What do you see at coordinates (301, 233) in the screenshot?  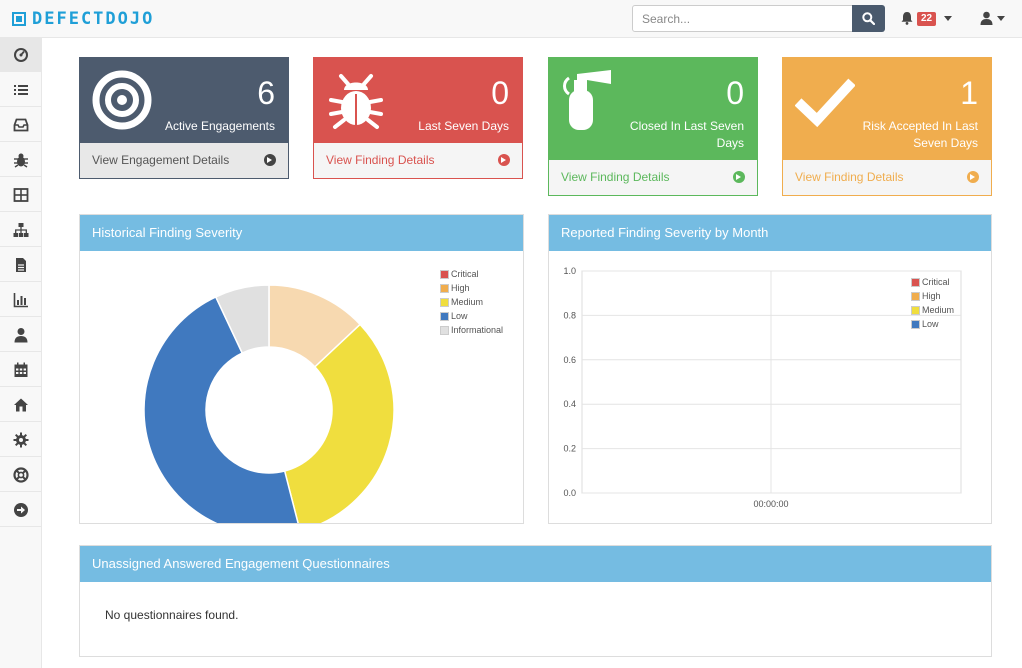 I see `historical-severity-title: Historical Finding Severity` at bounding box center [301, 233].